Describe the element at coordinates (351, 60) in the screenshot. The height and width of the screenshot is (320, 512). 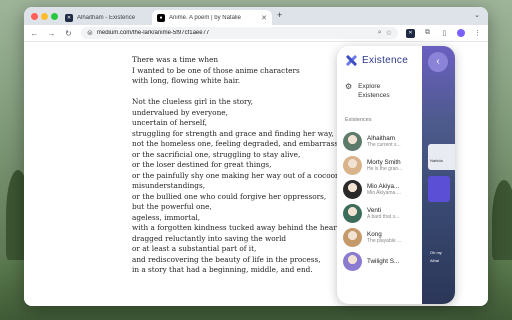
I see `existence-logo-icon` at that location.